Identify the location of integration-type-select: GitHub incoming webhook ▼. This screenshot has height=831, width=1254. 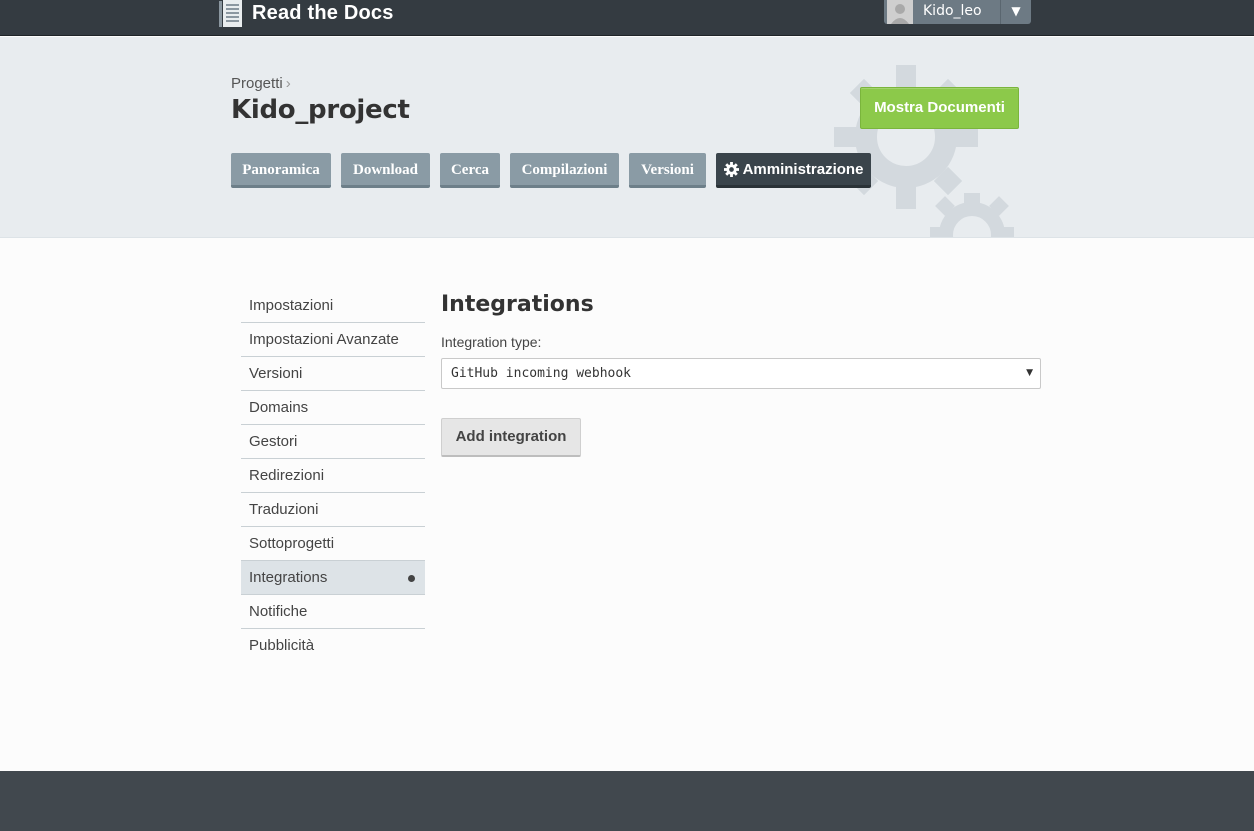
(741, 373).